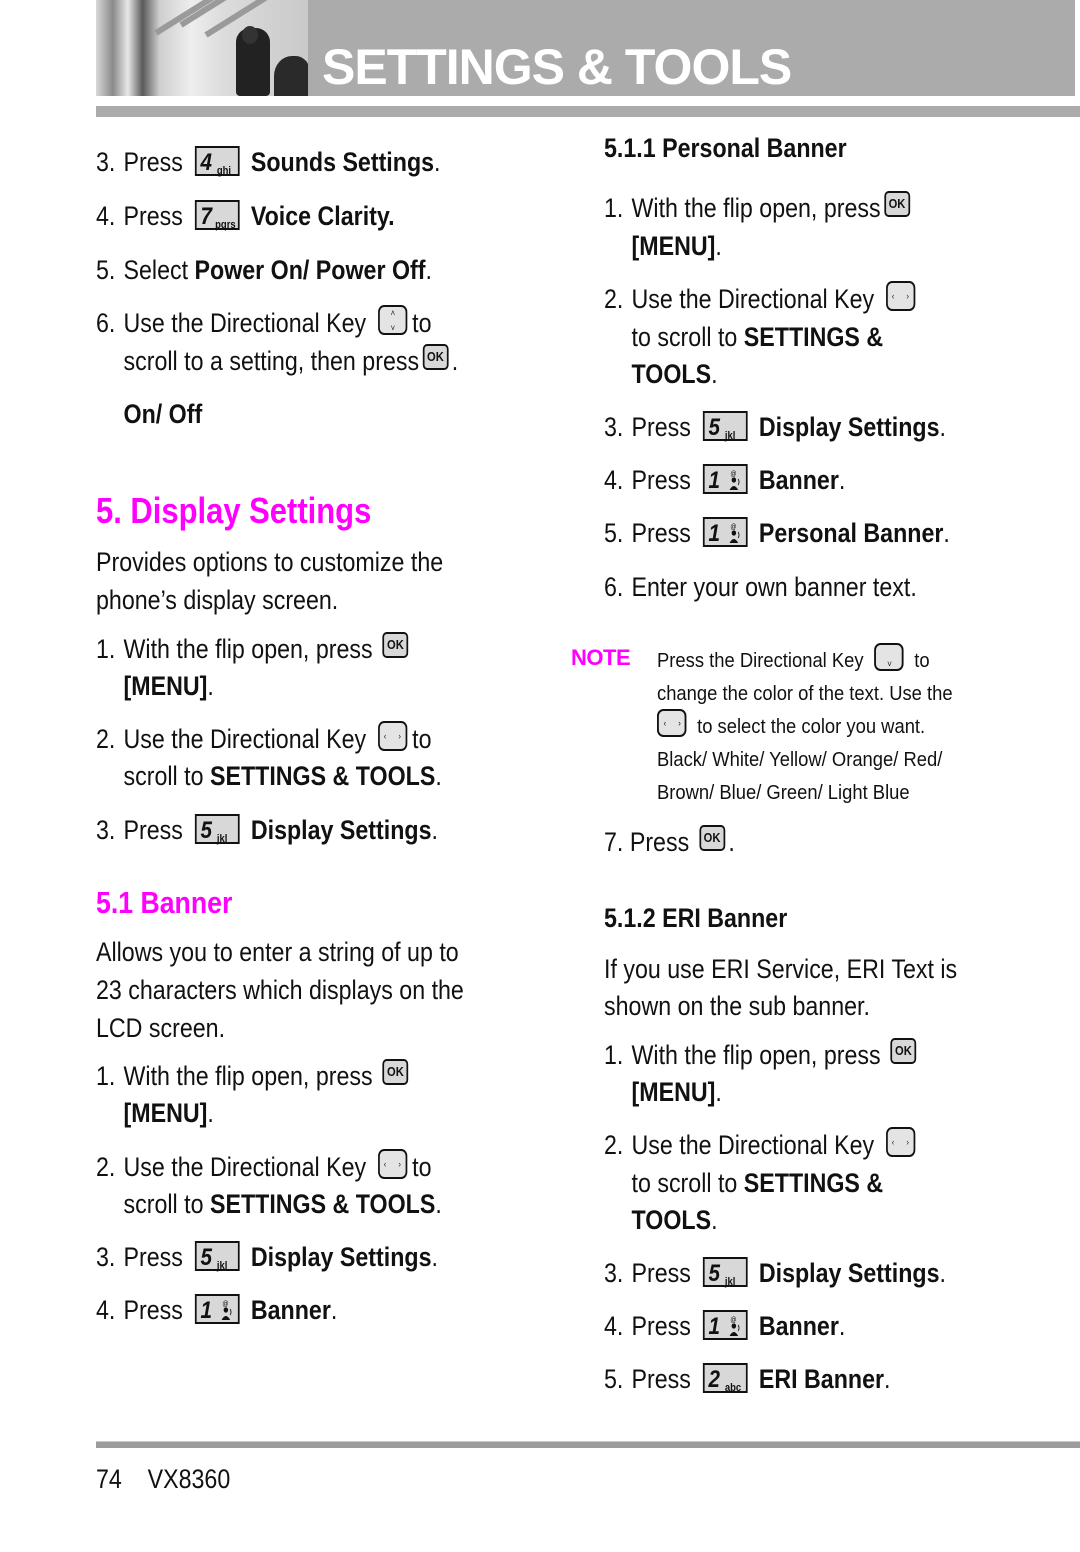 This screenshot has width=1080, height=1552. Describe the element at coordinates (725, 1378) in the screenshot. I see `key-2-icon: 2 abc` at that location.